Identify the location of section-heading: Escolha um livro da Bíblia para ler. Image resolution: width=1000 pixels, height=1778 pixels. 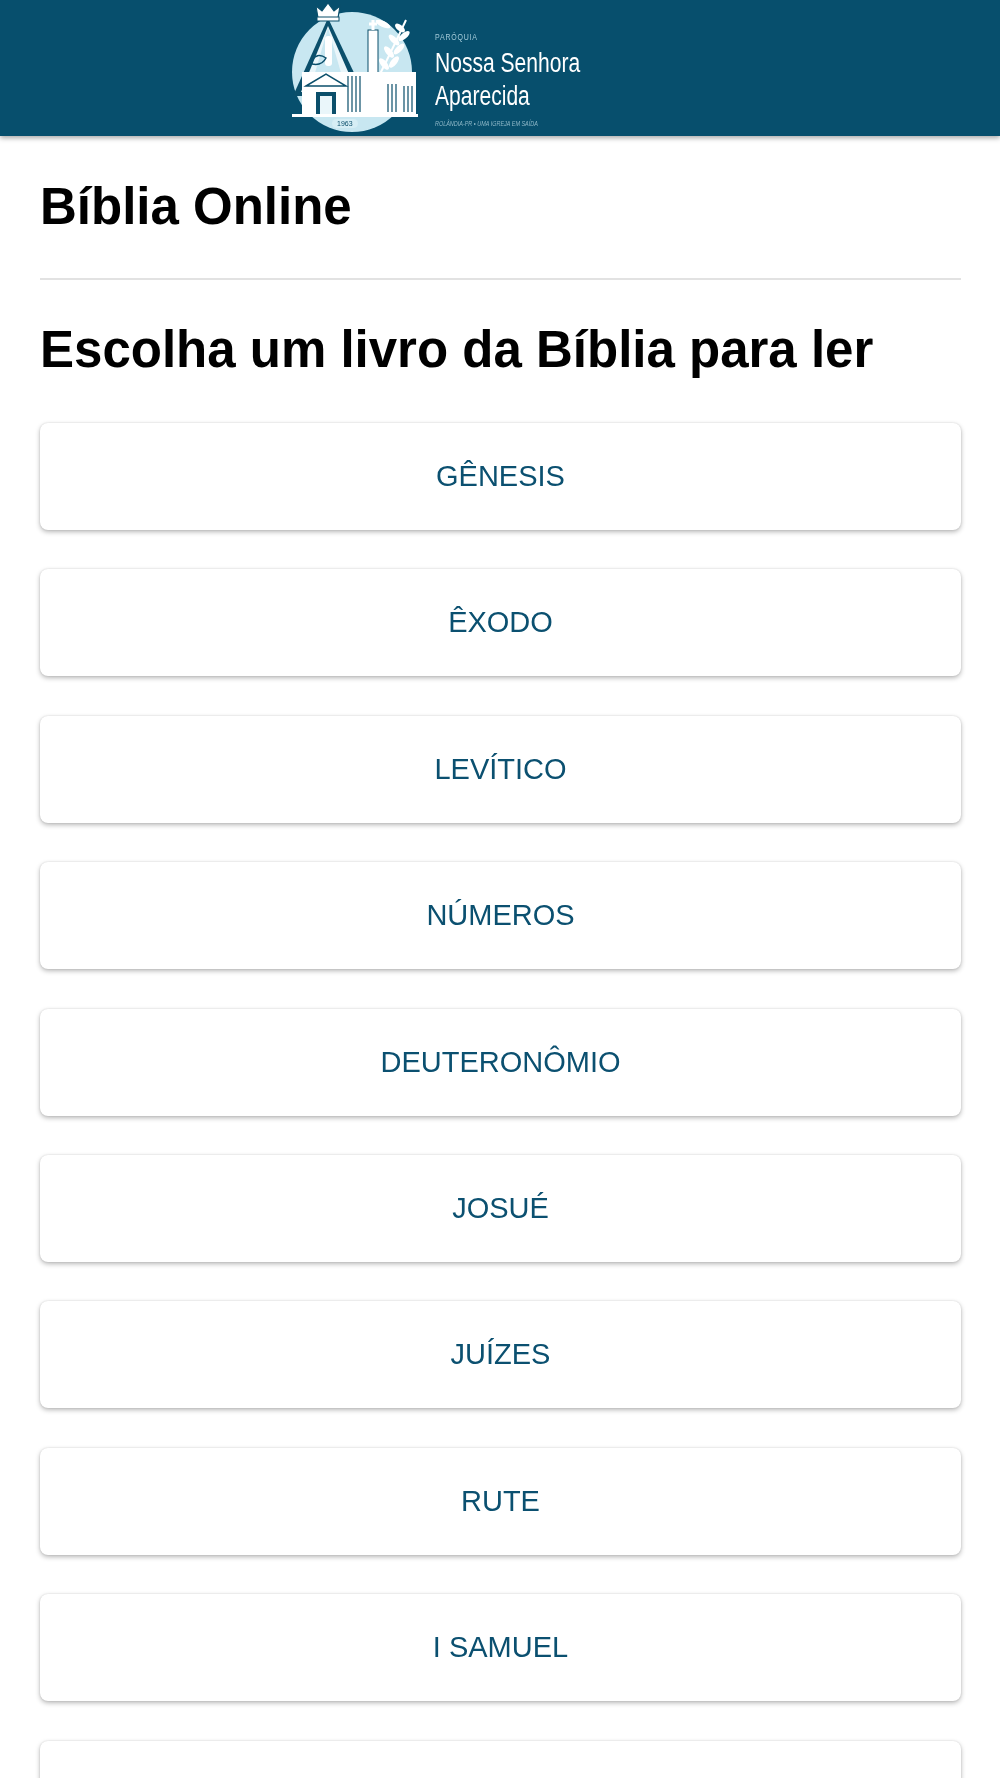
(457, 350).